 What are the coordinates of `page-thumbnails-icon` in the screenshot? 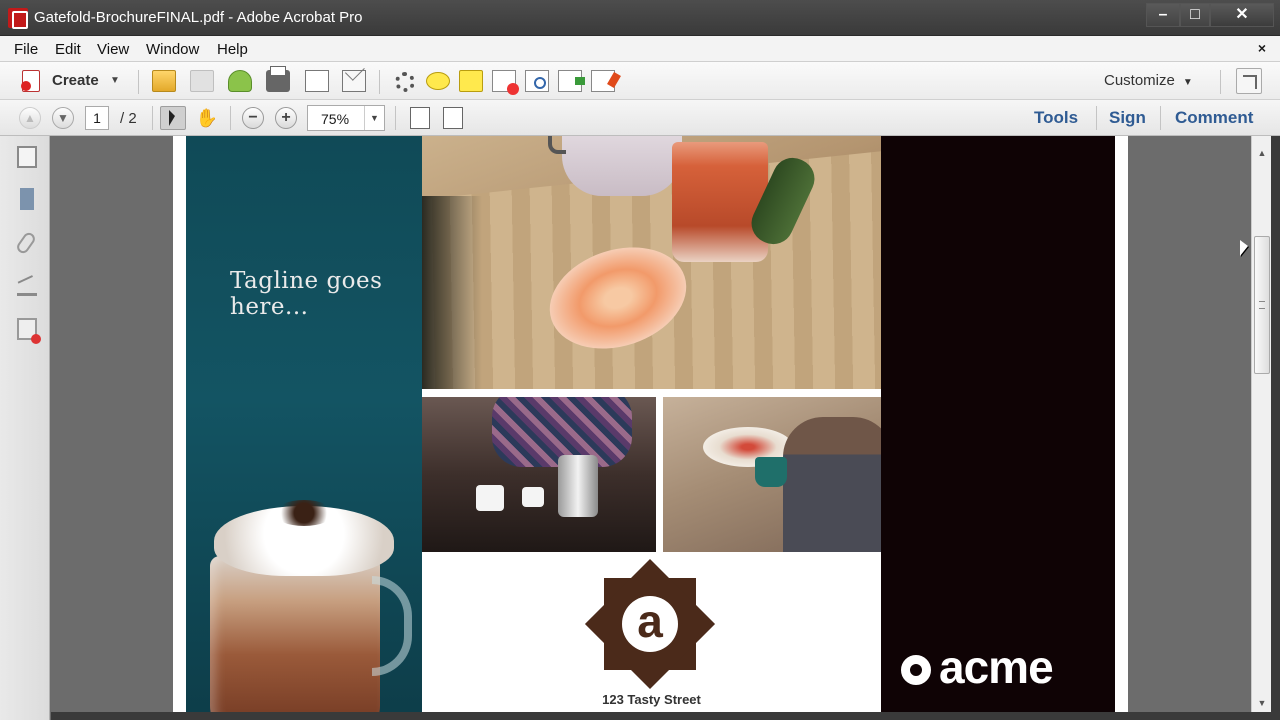 It's located at (27, 157).